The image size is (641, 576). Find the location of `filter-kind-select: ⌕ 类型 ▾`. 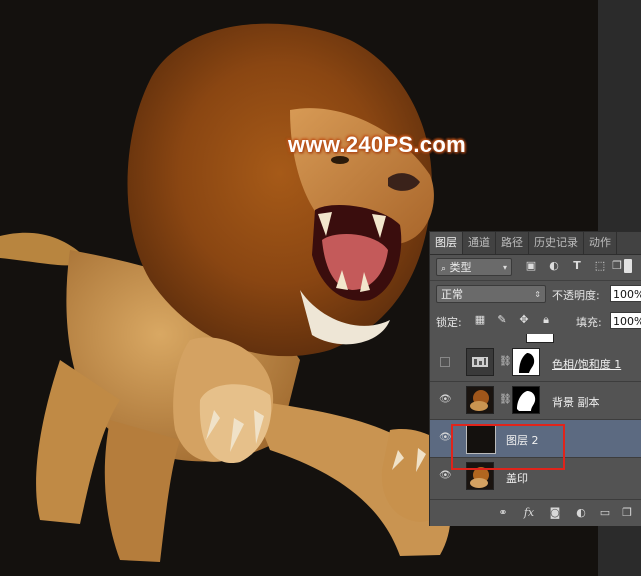

filter-kind-select: ⌕ 类型 ▾ is located at coordinates (474, 267).